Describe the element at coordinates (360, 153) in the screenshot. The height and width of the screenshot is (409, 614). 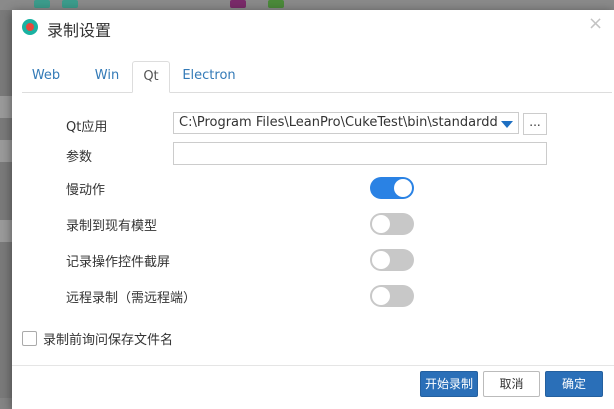
I see `args-input` at that location.